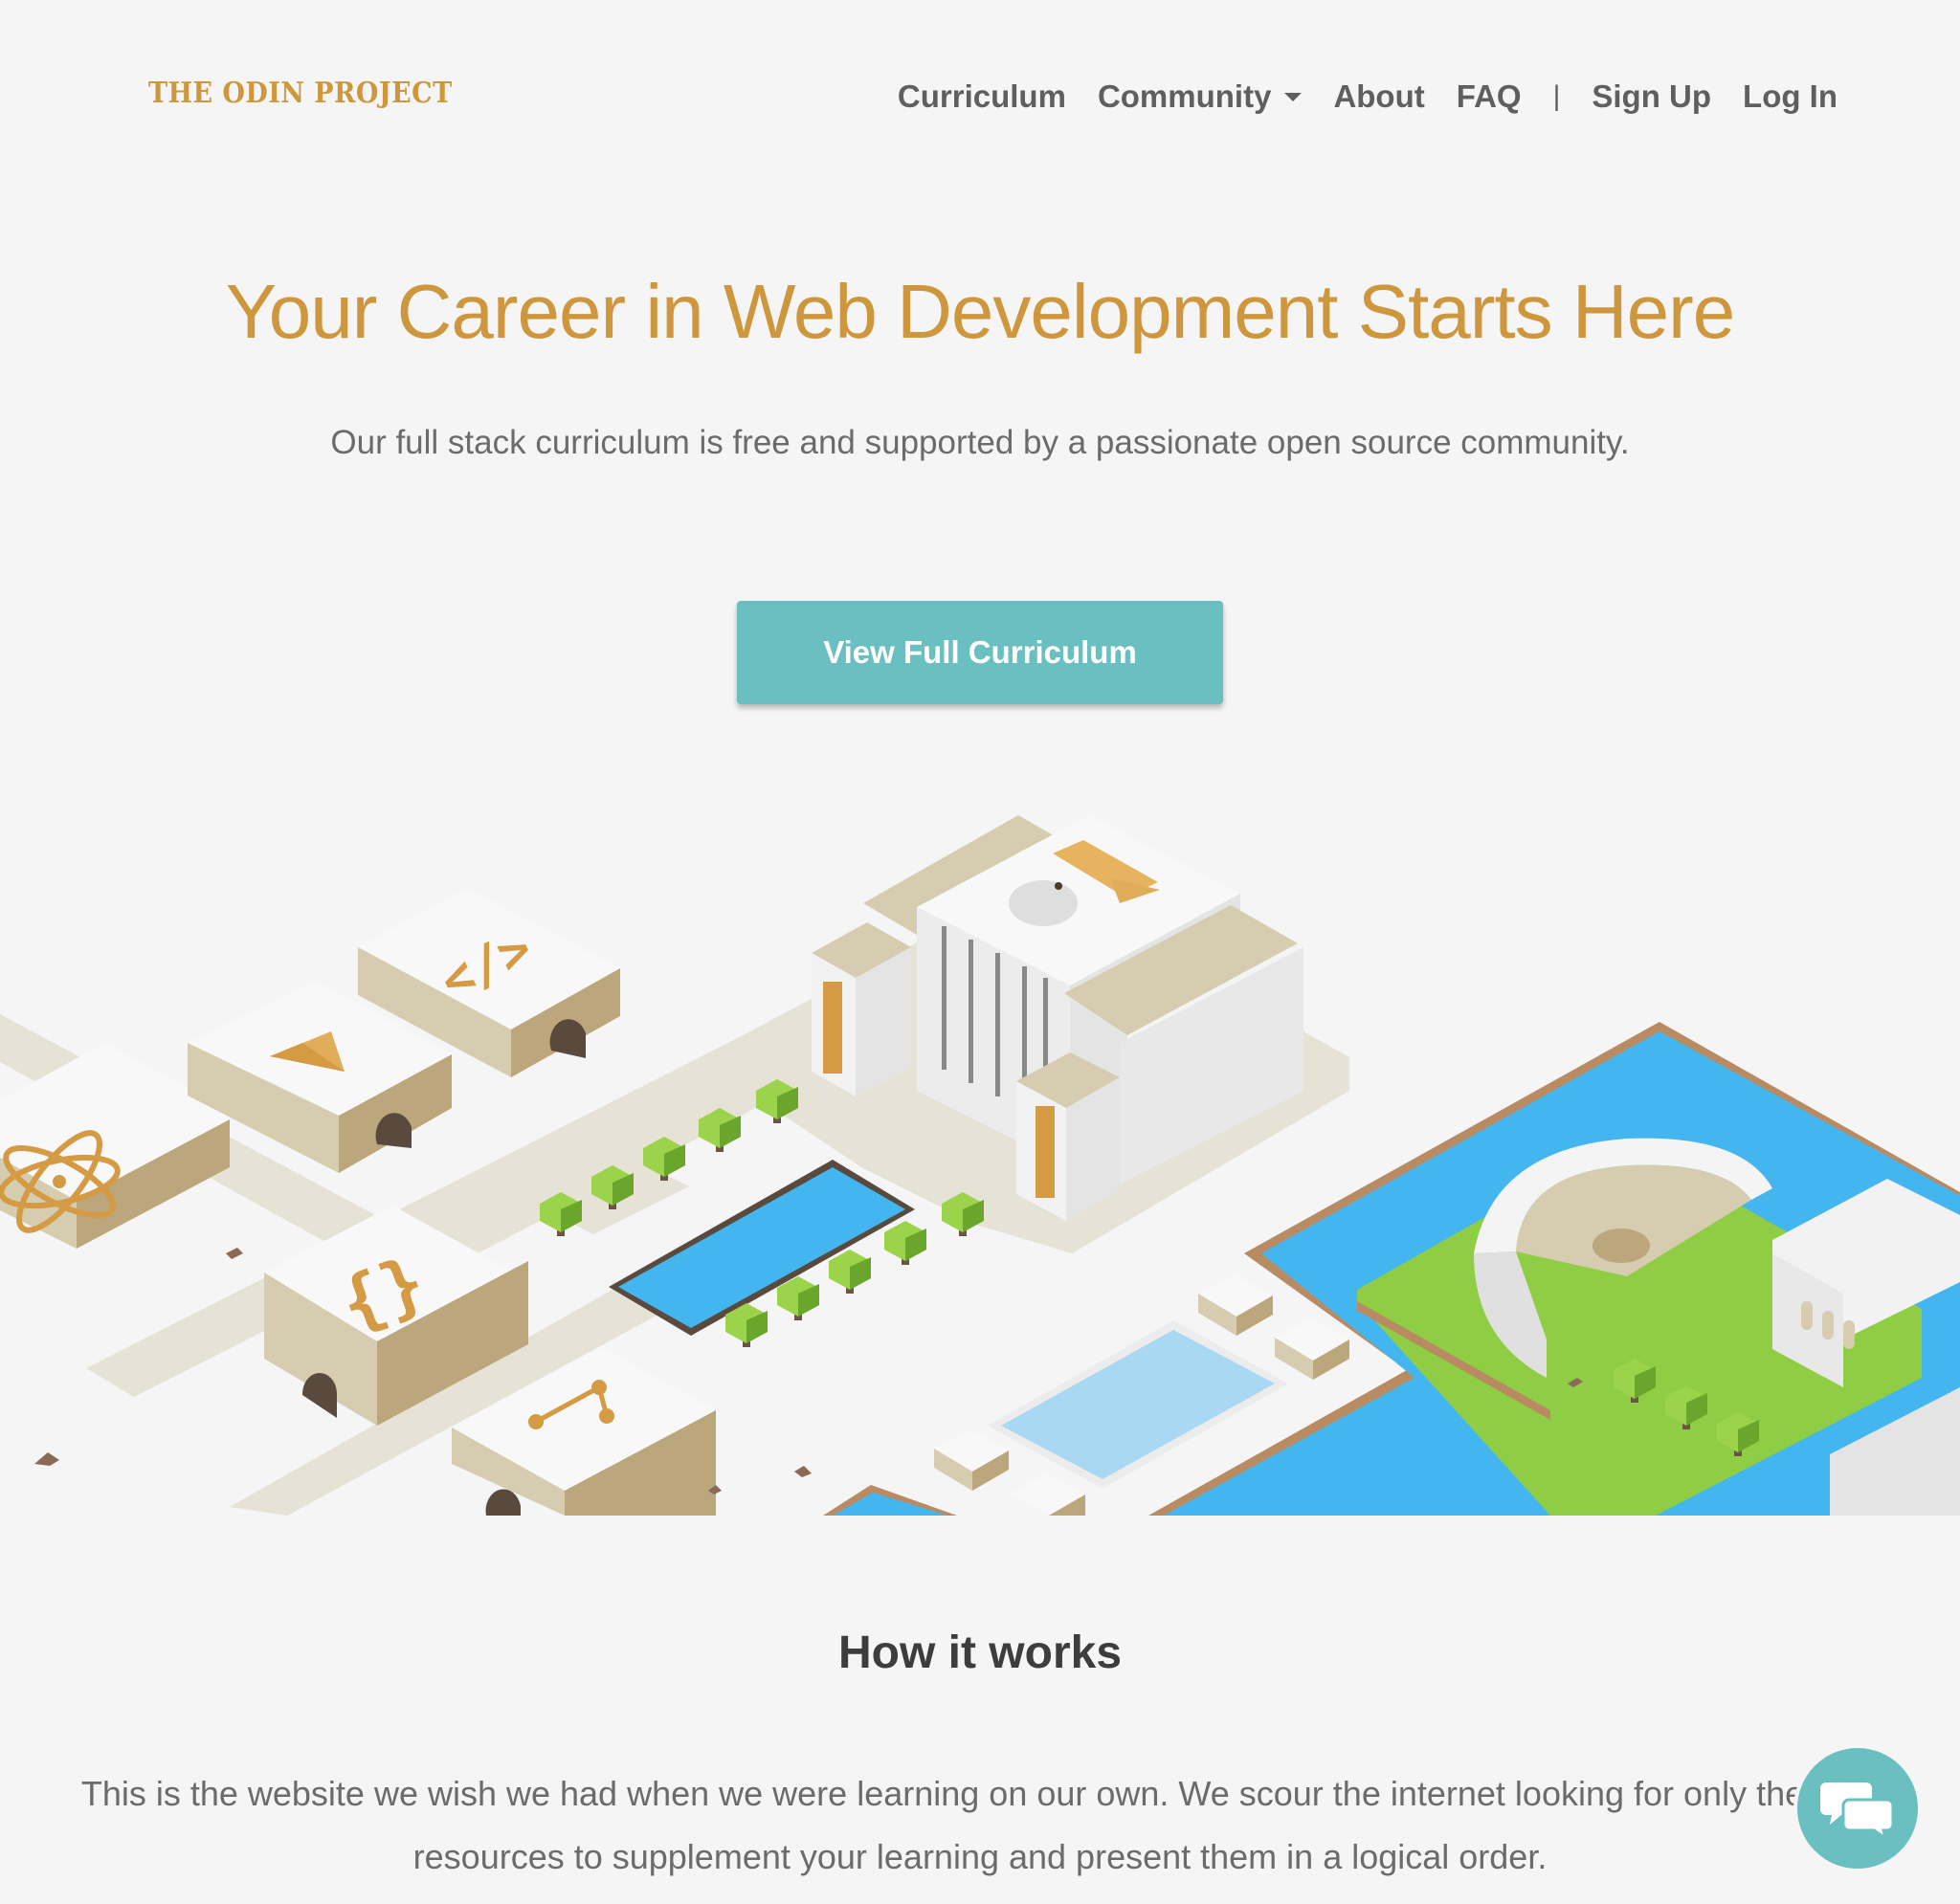 The height and width of the screenshot is (1904, 1960). What do you see at coordinates (1858, 1811) in the screenshot?
I see `chat-bubbles-icon` at bounding box center [1858, 1811].